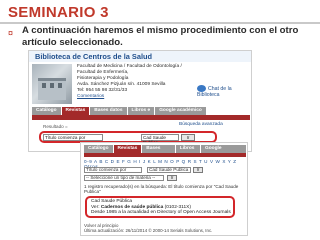 The image size is (320, 240). I want to click on advanced-search-link: Búsqueda avanzada, so click(201, 124).